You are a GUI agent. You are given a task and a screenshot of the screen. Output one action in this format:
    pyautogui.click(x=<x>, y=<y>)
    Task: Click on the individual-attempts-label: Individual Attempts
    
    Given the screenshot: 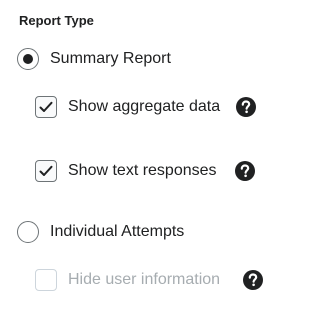 What is the action you would take?
    pyautogui.click(x=117, y=231)
    